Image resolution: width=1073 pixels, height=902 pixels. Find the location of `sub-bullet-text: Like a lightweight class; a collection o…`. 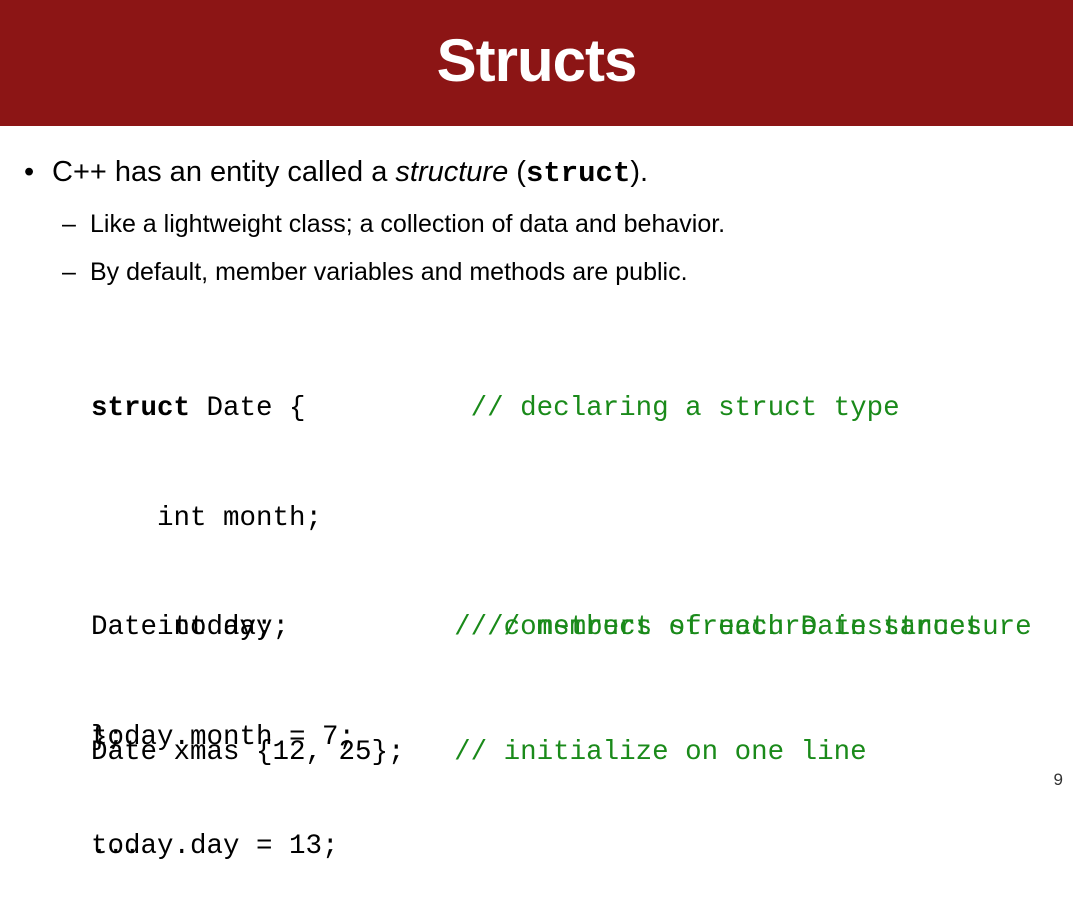

sub-bullet-text: Like a lightweight class; a collection o… is located at coordinates (408, 224).